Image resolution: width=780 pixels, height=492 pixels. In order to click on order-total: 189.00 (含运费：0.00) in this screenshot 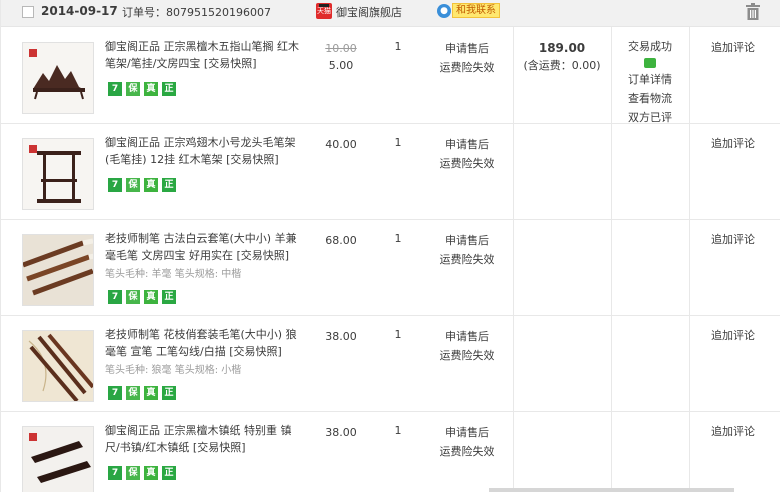, I will do `click(562, 57)`.